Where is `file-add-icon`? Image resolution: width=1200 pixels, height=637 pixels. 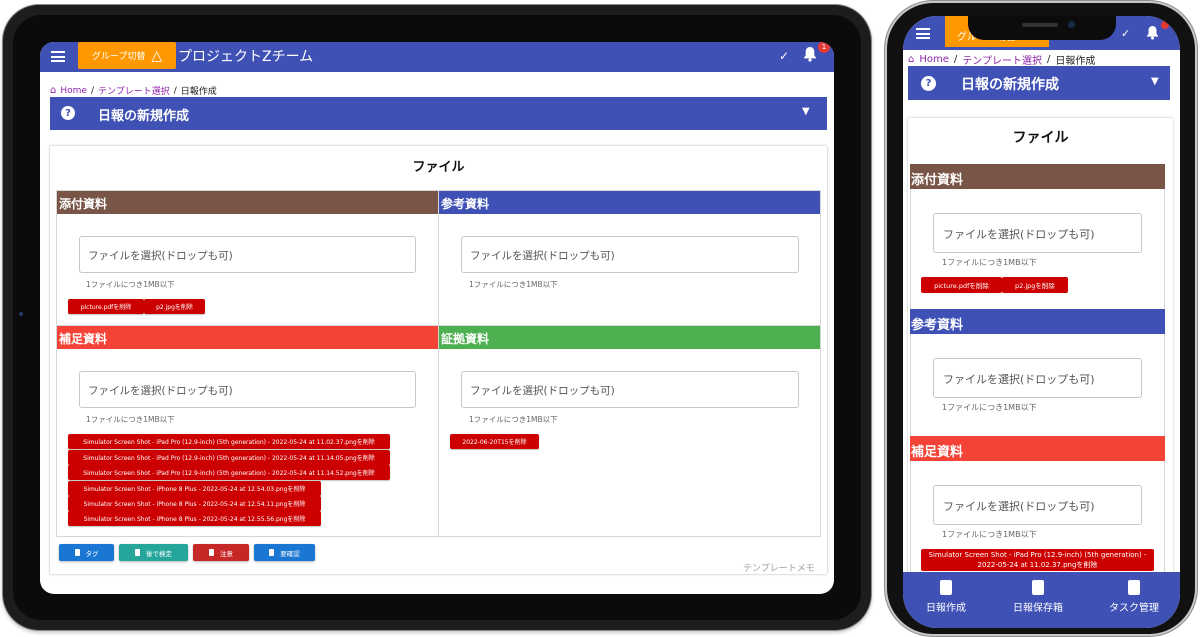 file-add-icon is located at coordinates (946, 587).